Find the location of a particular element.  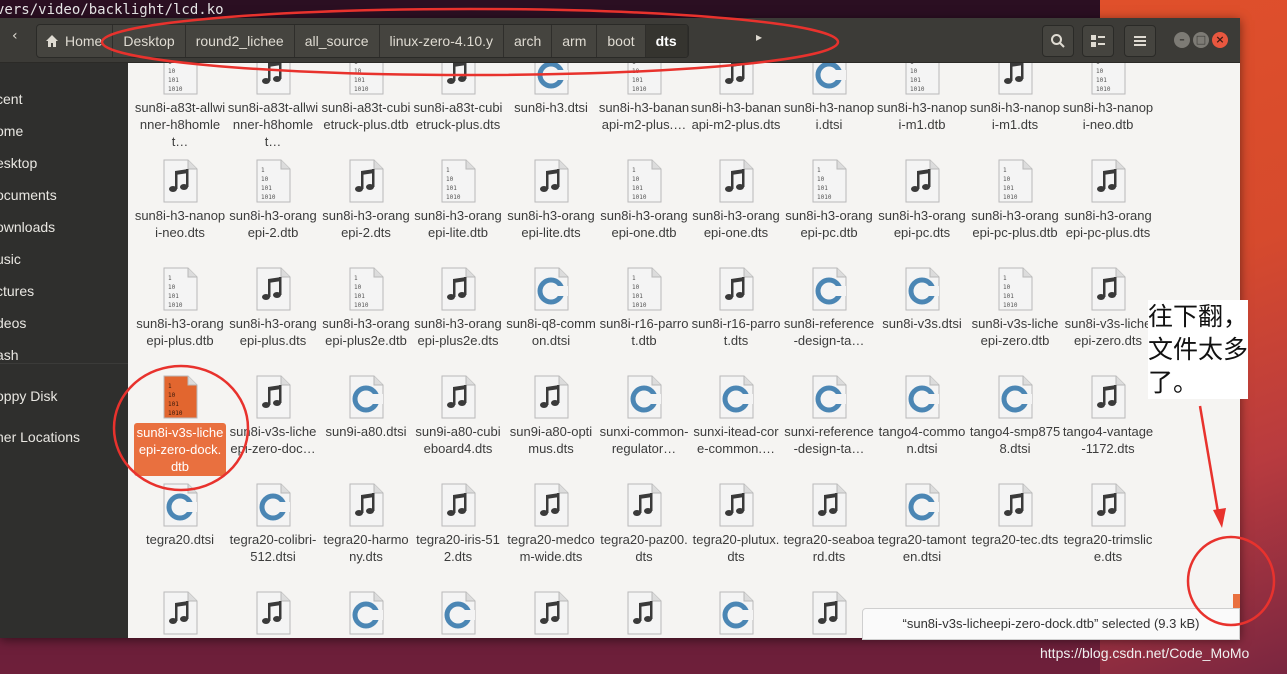

view-toggle-button is located at coordinates (1098, 41).